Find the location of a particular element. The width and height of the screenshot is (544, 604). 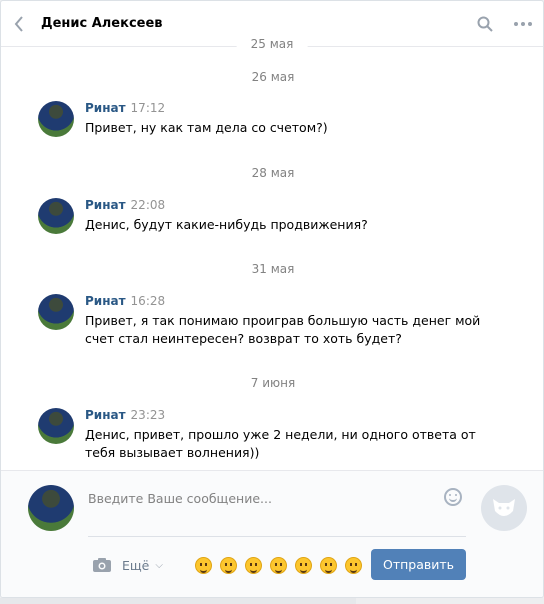

back-button is located at coordinates (19, 24).